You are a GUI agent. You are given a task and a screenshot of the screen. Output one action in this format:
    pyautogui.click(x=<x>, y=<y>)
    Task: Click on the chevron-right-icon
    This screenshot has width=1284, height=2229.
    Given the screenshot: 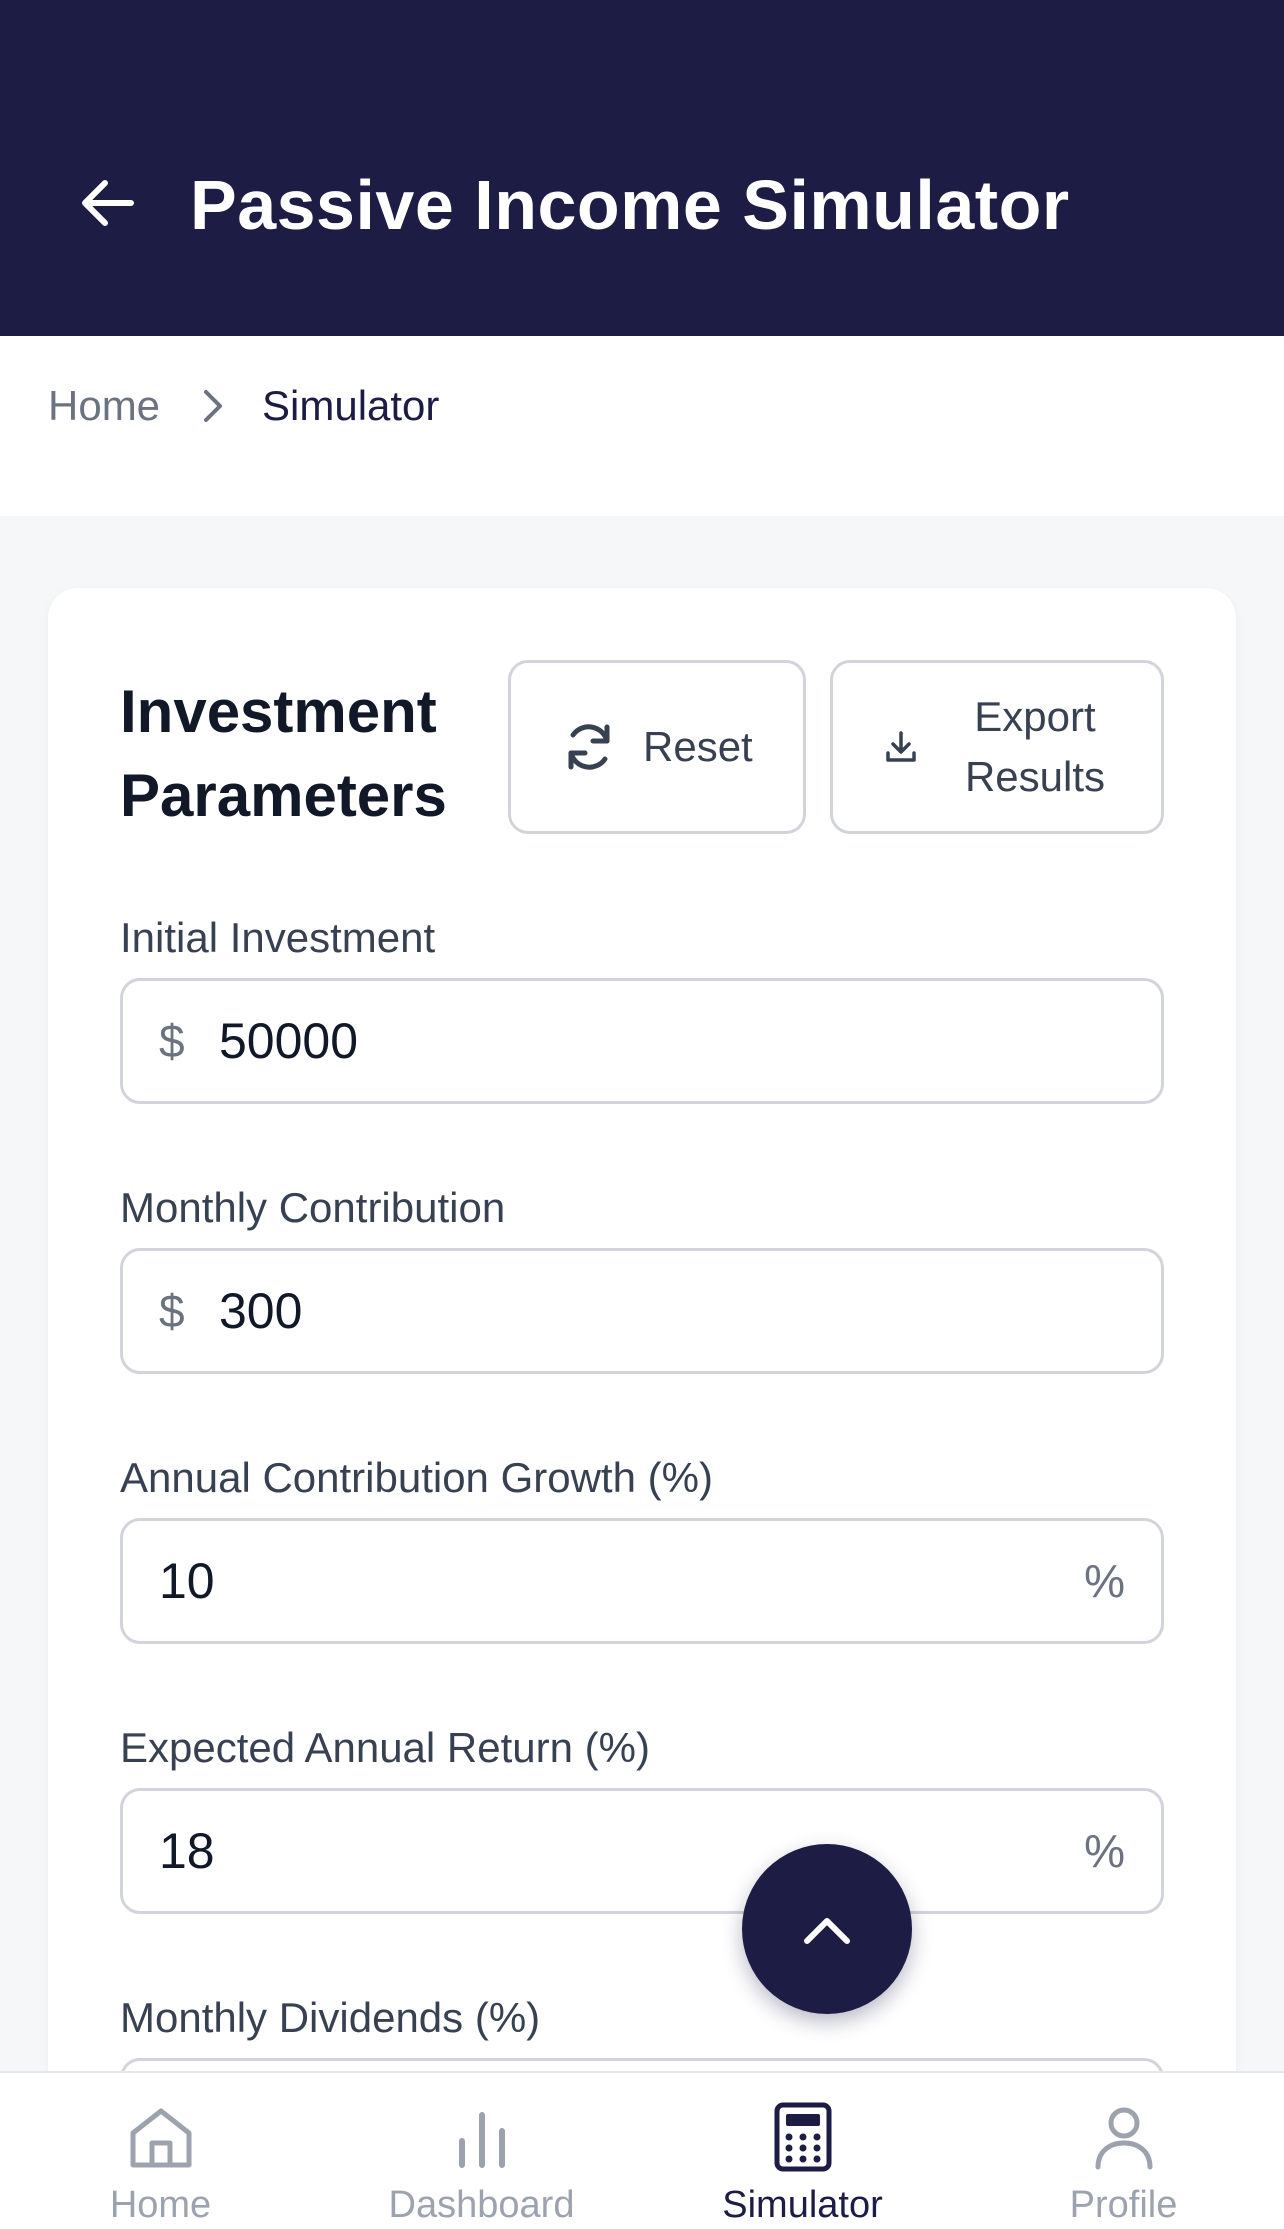 What is the action you would take?
    pyautogui.click(x=213, y=406)
    